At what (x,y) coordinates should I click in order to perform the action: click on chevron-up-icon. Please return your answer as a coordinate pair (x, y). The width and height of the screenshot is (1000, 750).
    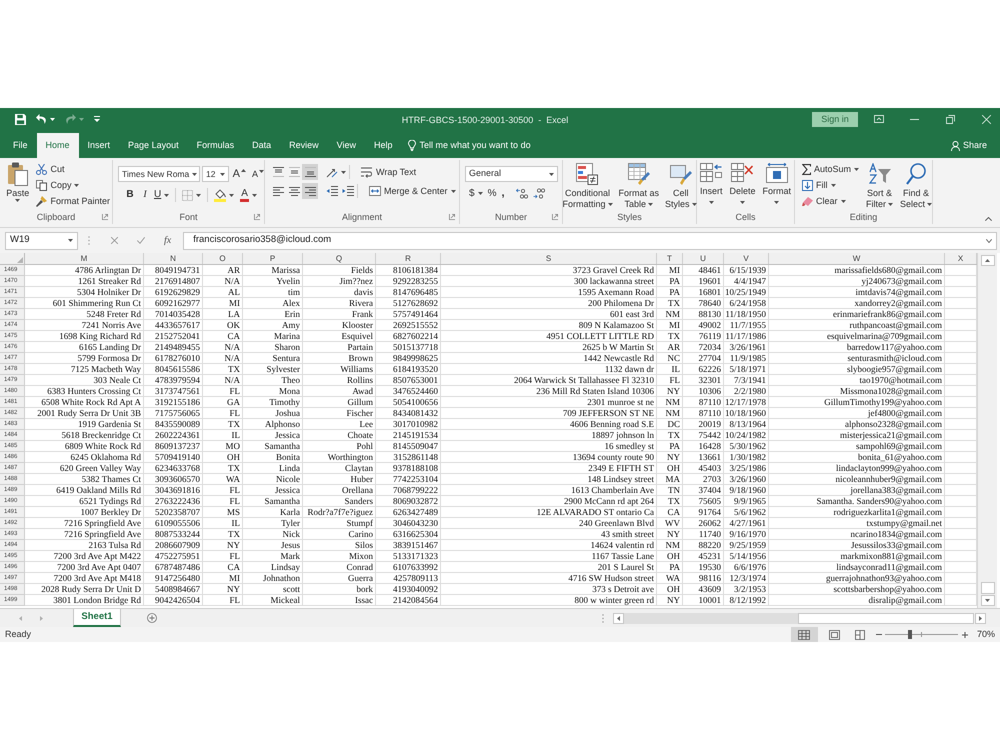
    Looking at the image, I should click on (988, 219).